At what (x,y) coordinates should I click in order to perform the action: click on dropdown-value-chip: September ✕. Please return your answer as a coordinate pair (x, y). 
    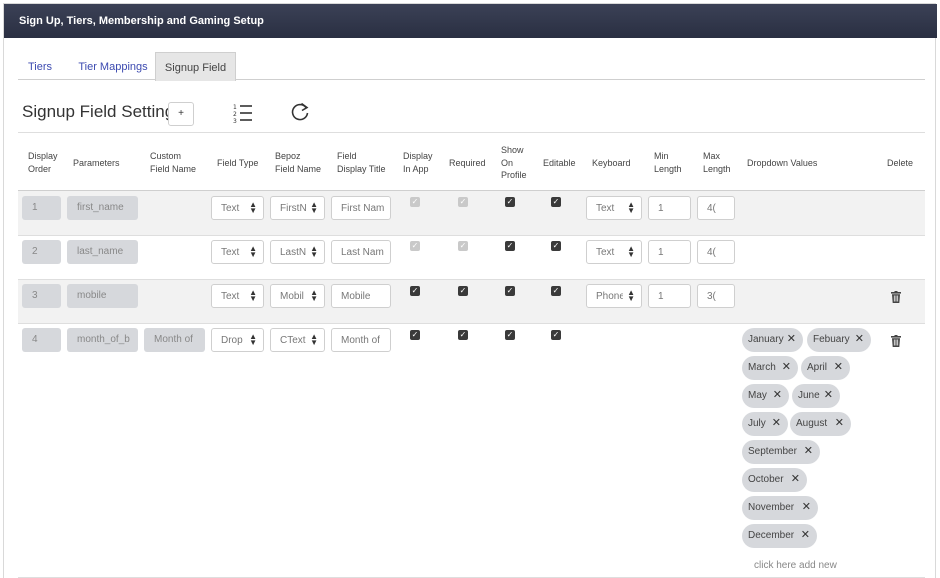
    Looking at the image, I should click on (781, 452).